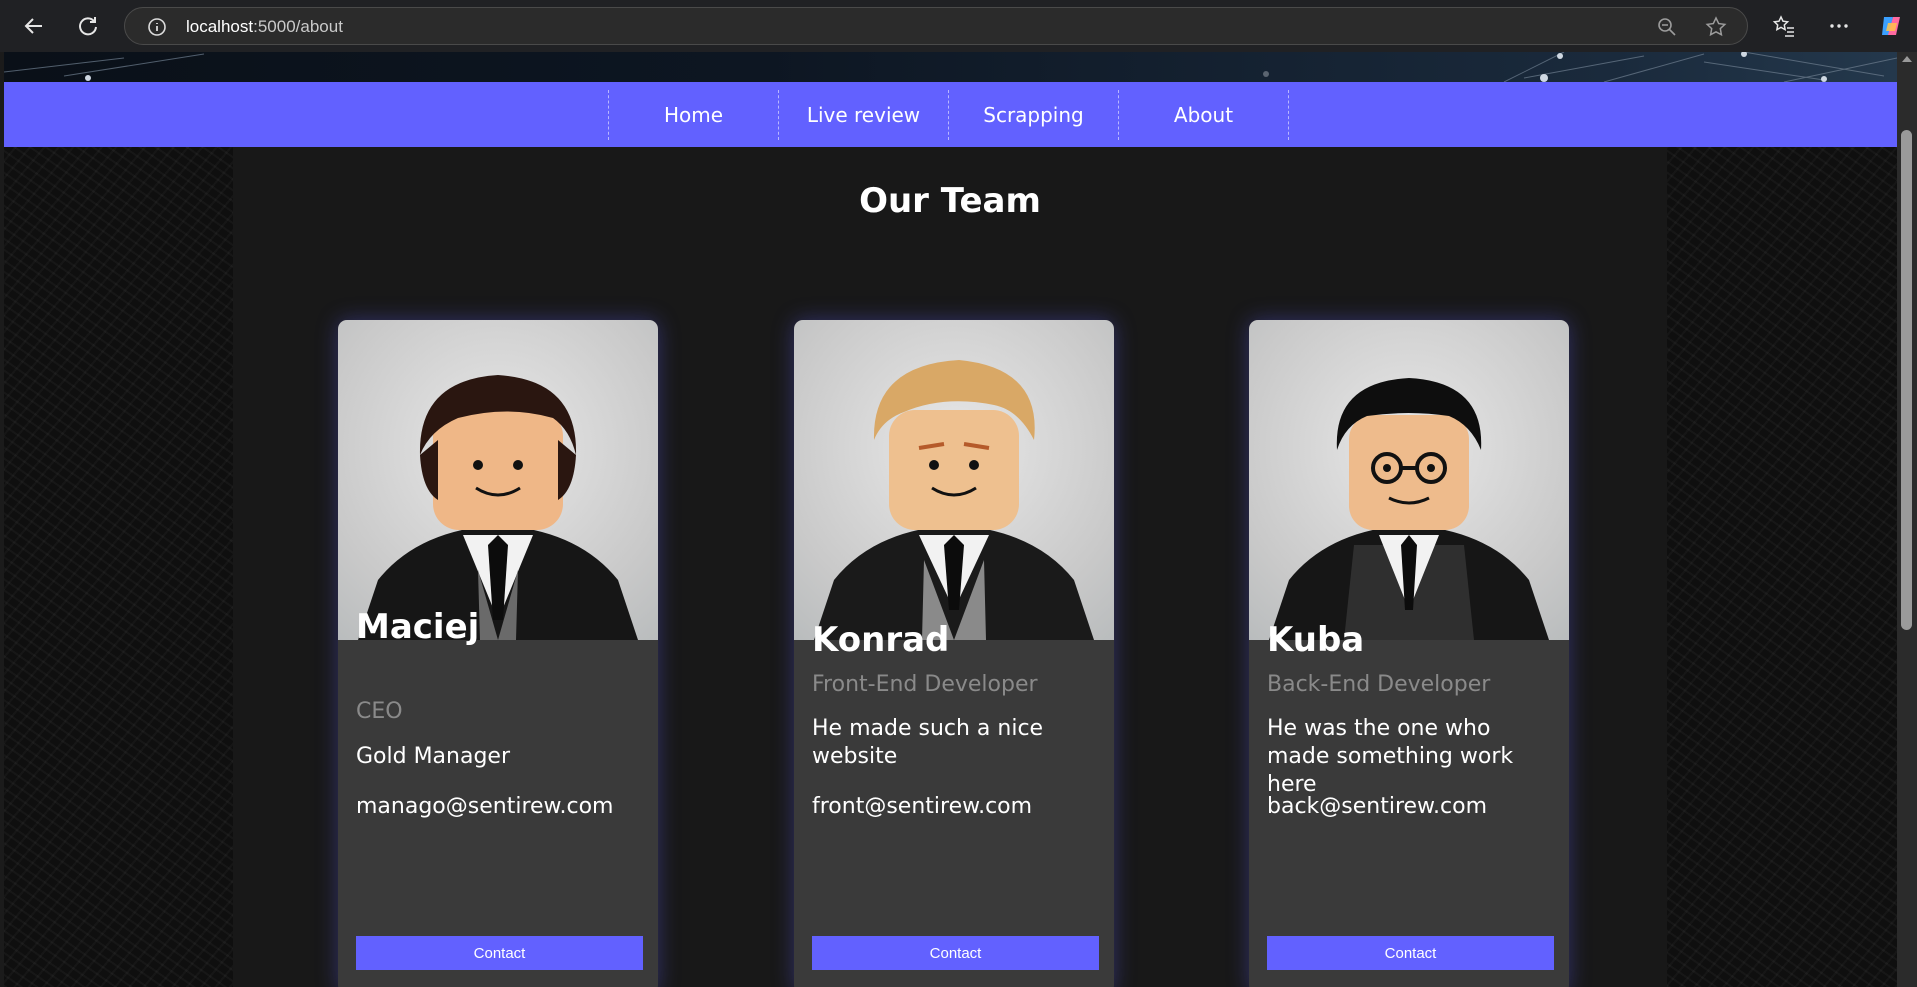  What do you see at coordinates (863, 115) in the screenshot?
I see `nav-live-review: Live review` at bounding box center [863, 115].